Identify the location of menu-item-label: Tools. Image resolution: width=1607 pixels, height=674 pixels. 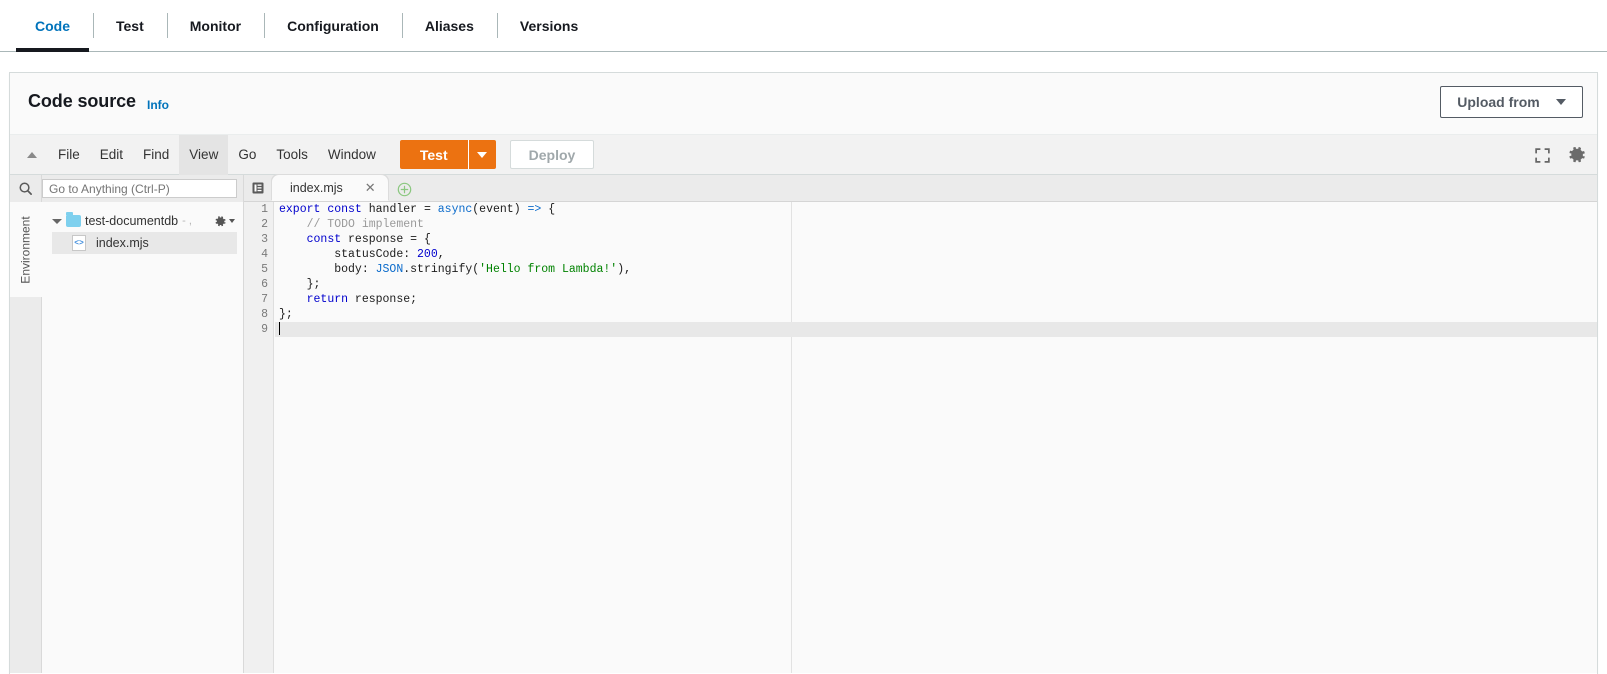
(292, 154).